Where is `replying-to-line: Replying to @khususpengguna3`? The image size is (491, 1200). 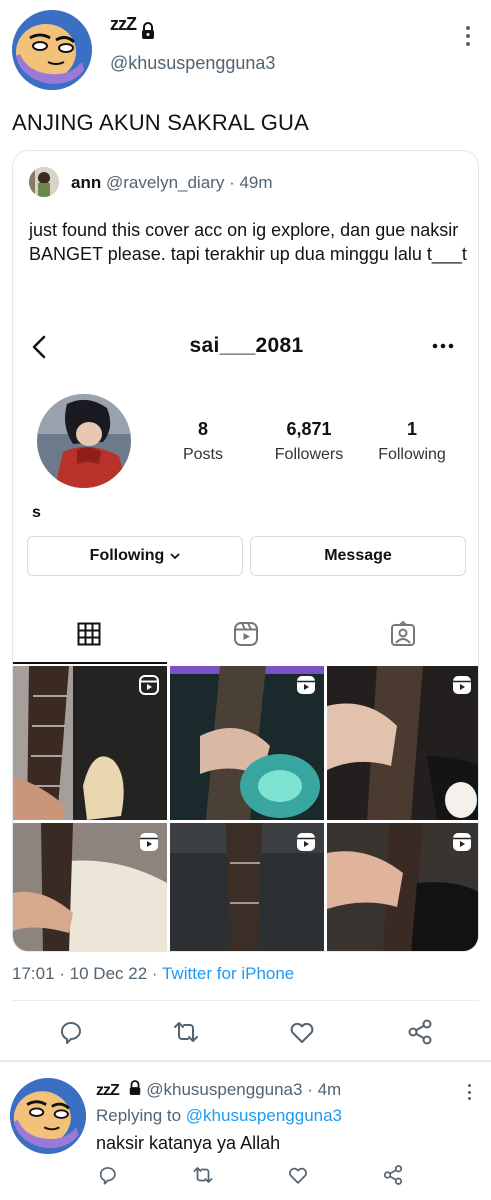
replying-to-line: Replying to @khususpengguna3 is located at coordinates (219, 1116).